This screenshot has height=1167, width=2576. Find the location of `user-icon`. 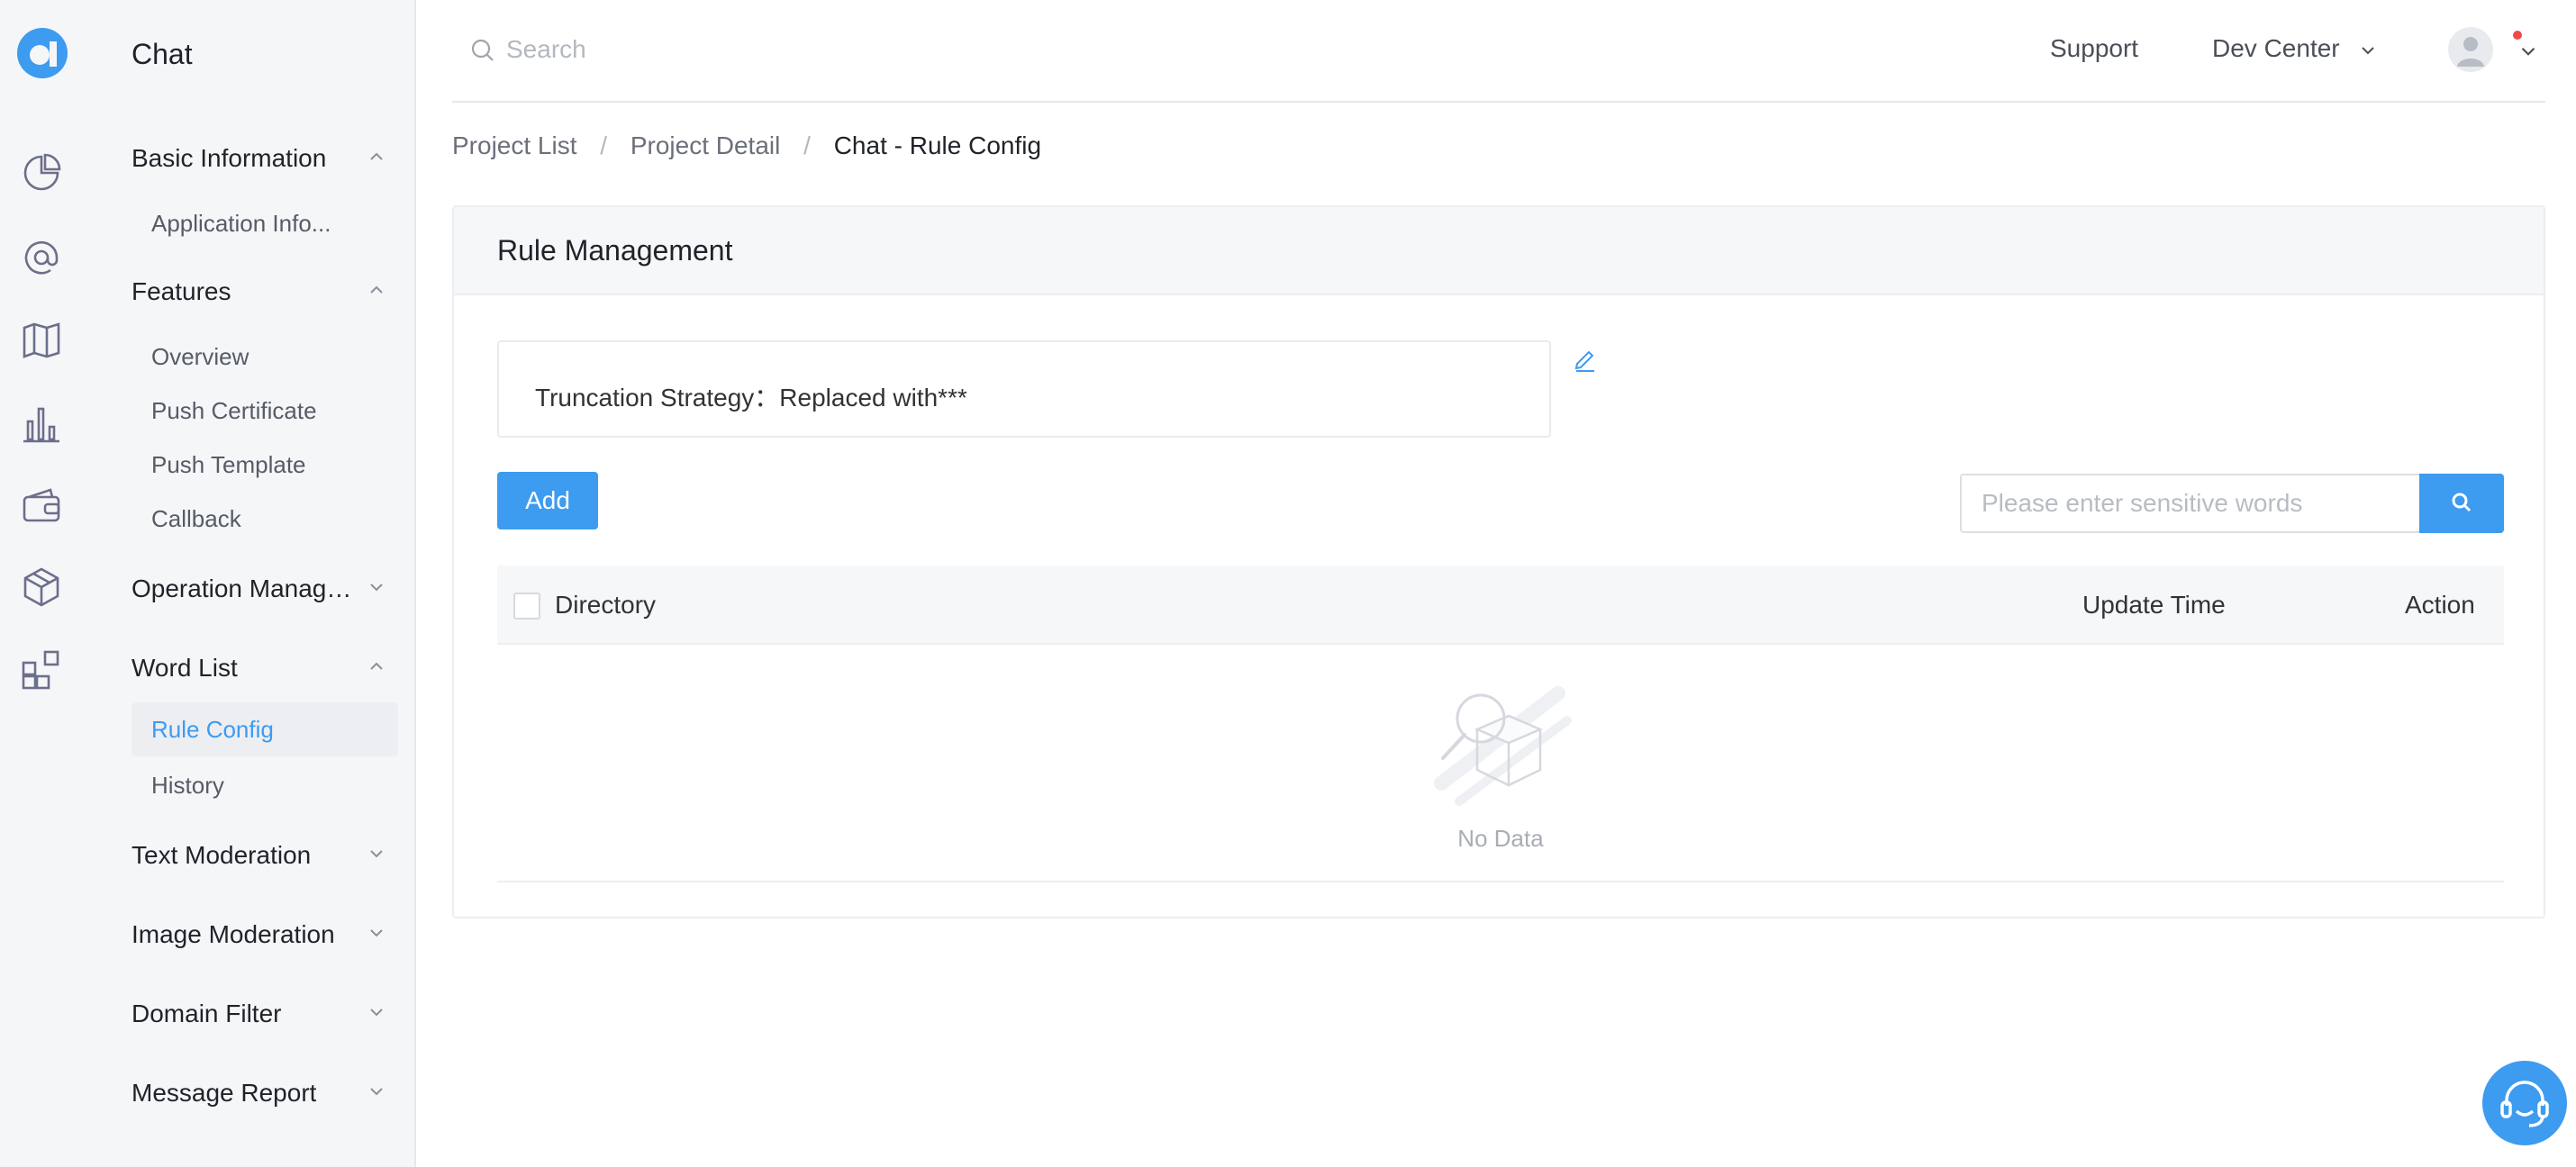

user-icon is located at coordinates (2470, 52).